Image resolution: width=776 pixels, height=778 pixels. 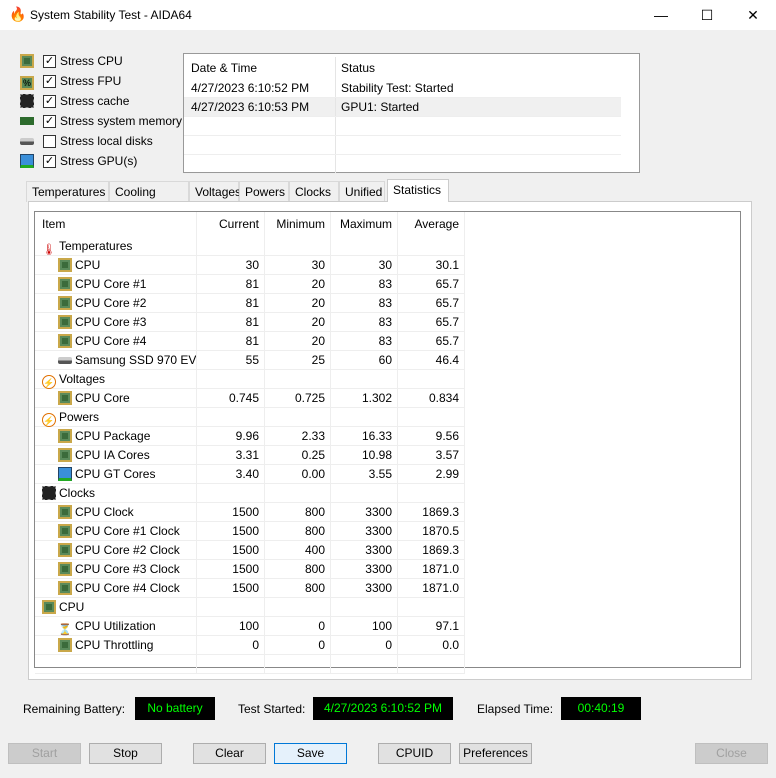 What do you see at coordinates (431, 224) in the screenshot?
I see `column-header-average: Average` at bounding box center [431, 224].